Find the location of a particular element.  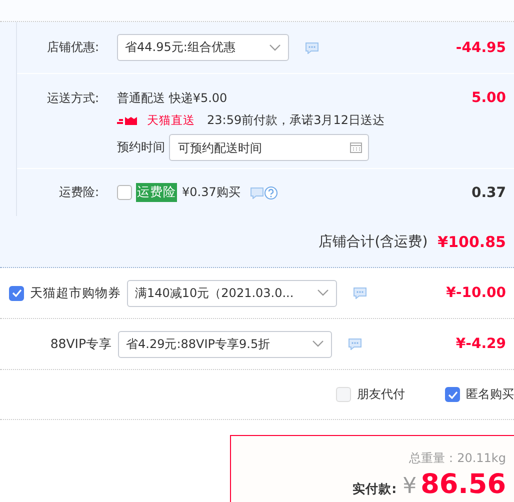

option-label: 朋友代付 is located at coordinates (381, 394).